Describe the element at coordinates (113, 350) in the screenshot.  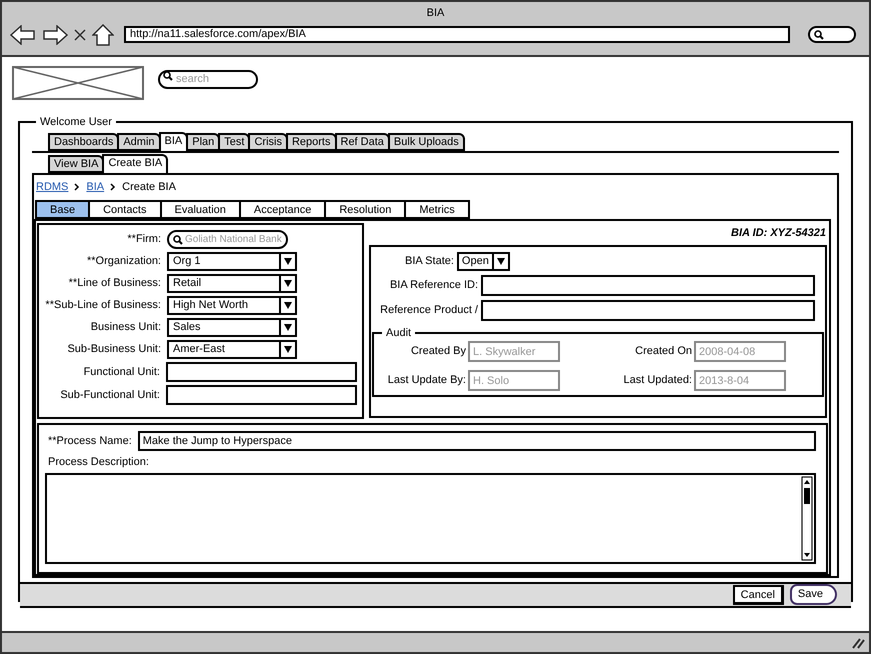
I see `field-label: Sub-Business Unit:` at that location.